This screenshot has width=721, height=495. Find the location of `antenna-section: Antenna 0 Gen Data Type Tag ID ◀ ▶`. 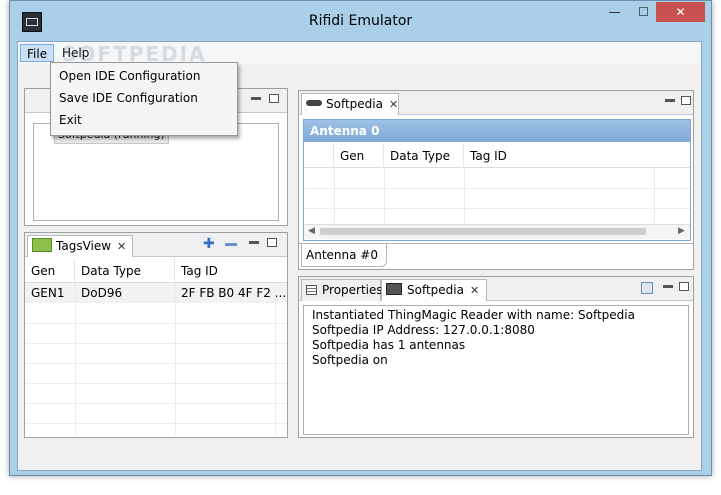

antenna-section: Antenna 0 Gen Data Type Tag ID ◀ ▶ is located at coordinates (497, 180).